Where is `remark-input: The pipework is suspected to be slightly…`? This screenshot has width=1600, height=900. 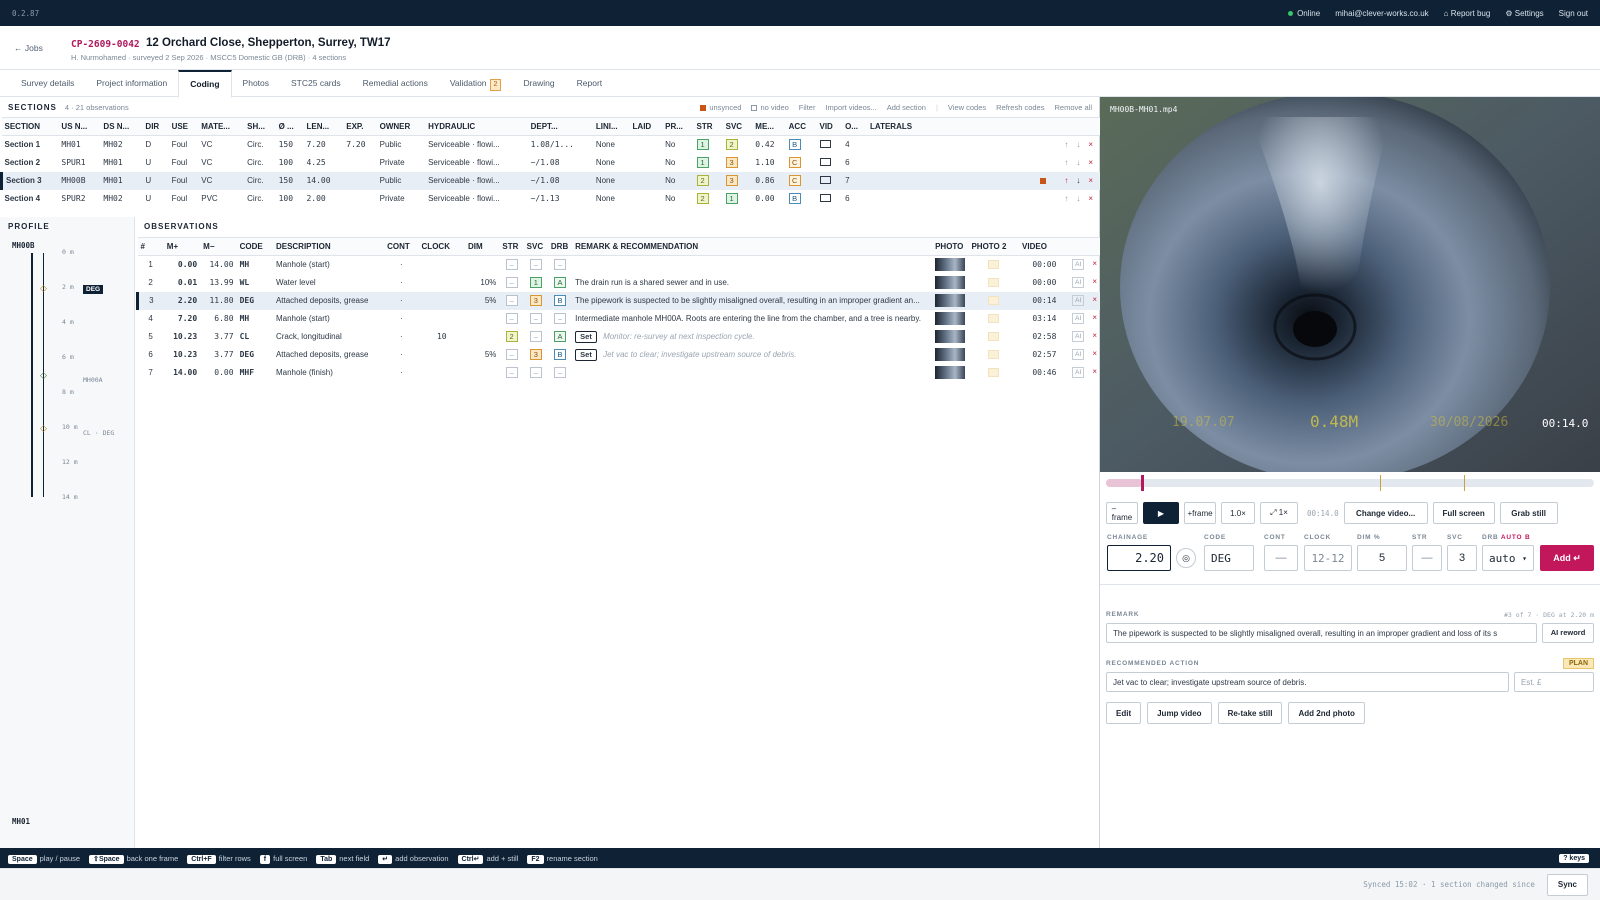
remark-input: The pipework is suspected to be slightly… is located at coordinates (1321, 633).